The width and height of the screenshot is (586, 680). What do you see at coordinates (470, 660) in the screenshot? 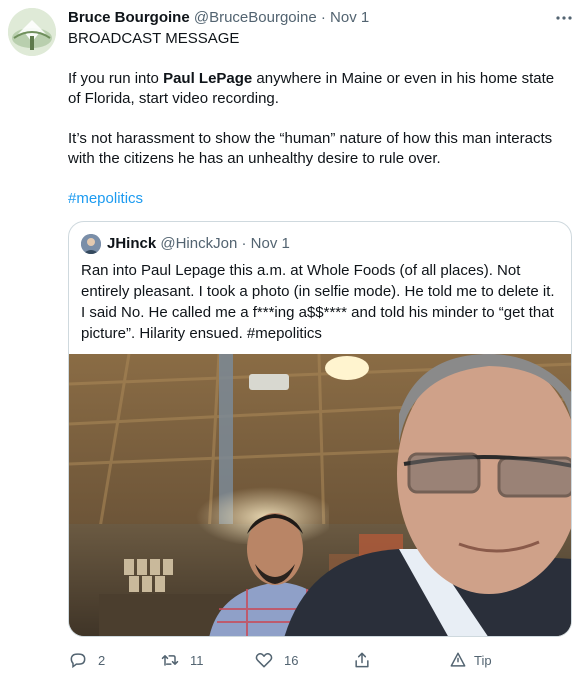
I see `tip-button: Tip` at bounding box center [470, 660].